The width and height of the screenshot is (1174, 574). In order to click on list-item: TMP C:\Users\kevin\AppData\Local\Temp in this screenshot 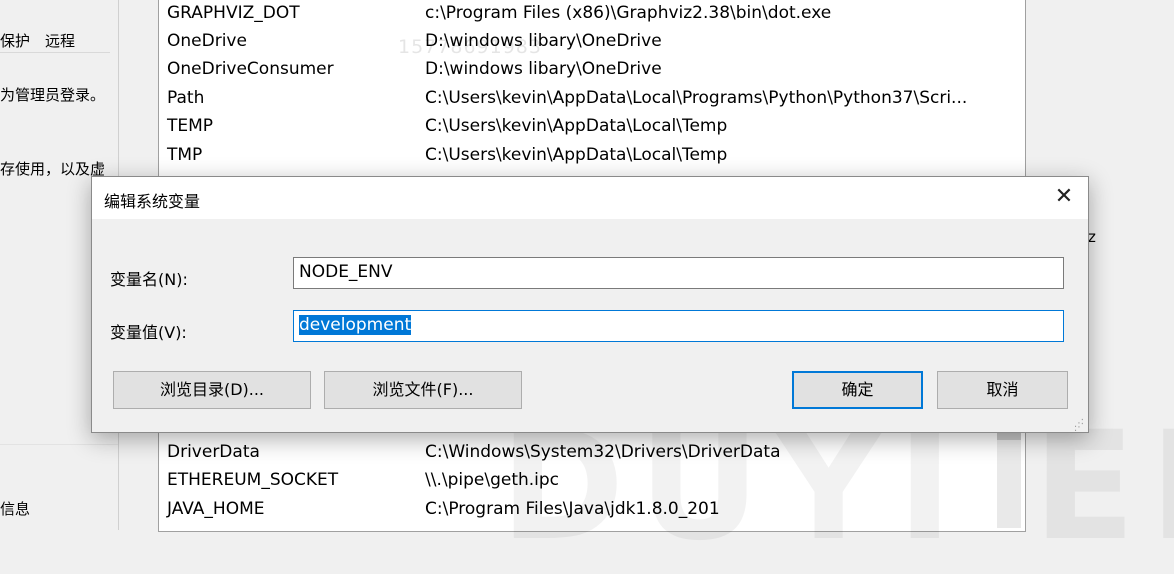, I will do `click(591, 155)`.